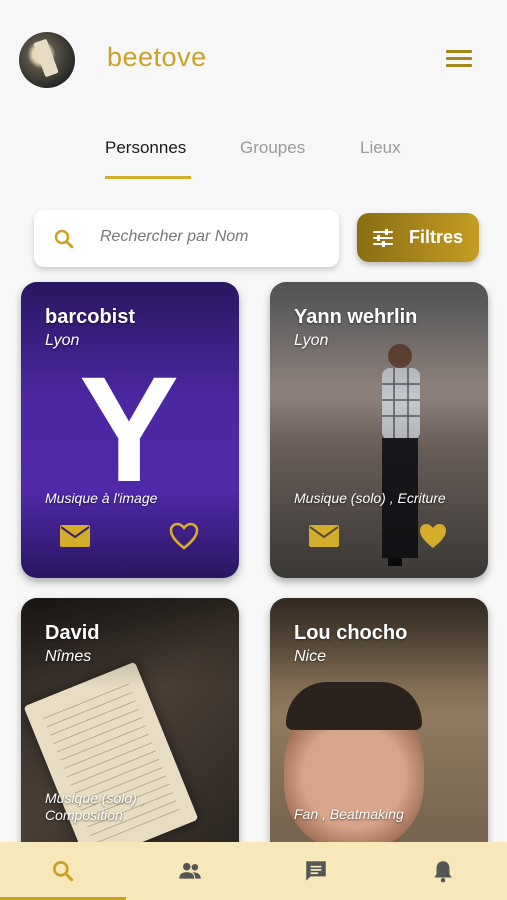 The height and width of the screenshot is (900, 507). I want to click on sheet-music-photo, so click(111, 763).